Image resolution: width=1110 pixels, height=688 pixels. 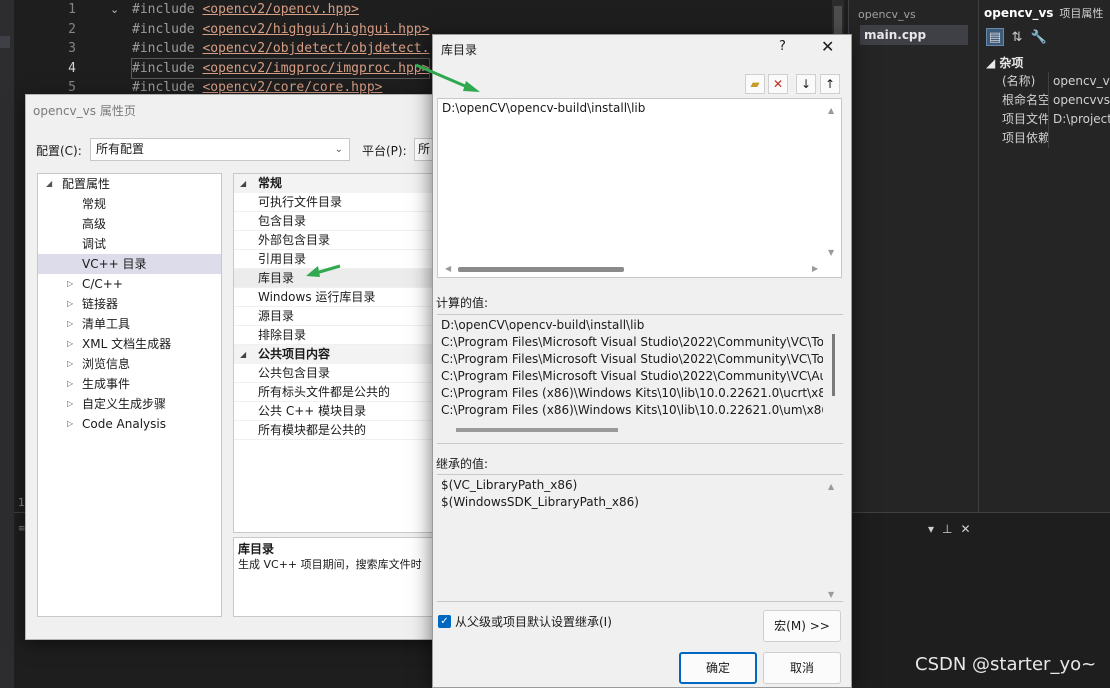 I want to click on configuration-select: 所有配置 ⌄, so click(x=220, y=149).